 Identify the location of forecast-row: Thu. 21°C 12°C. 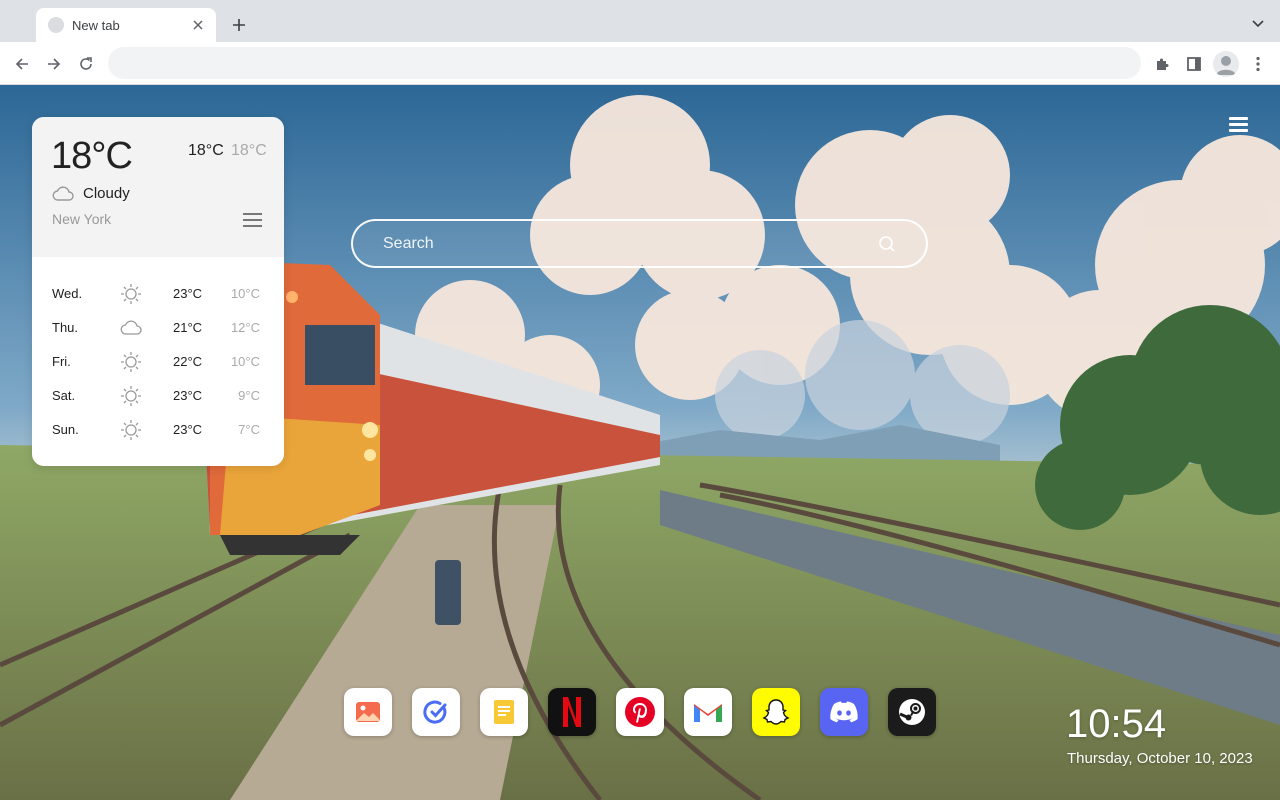
(158, 328).